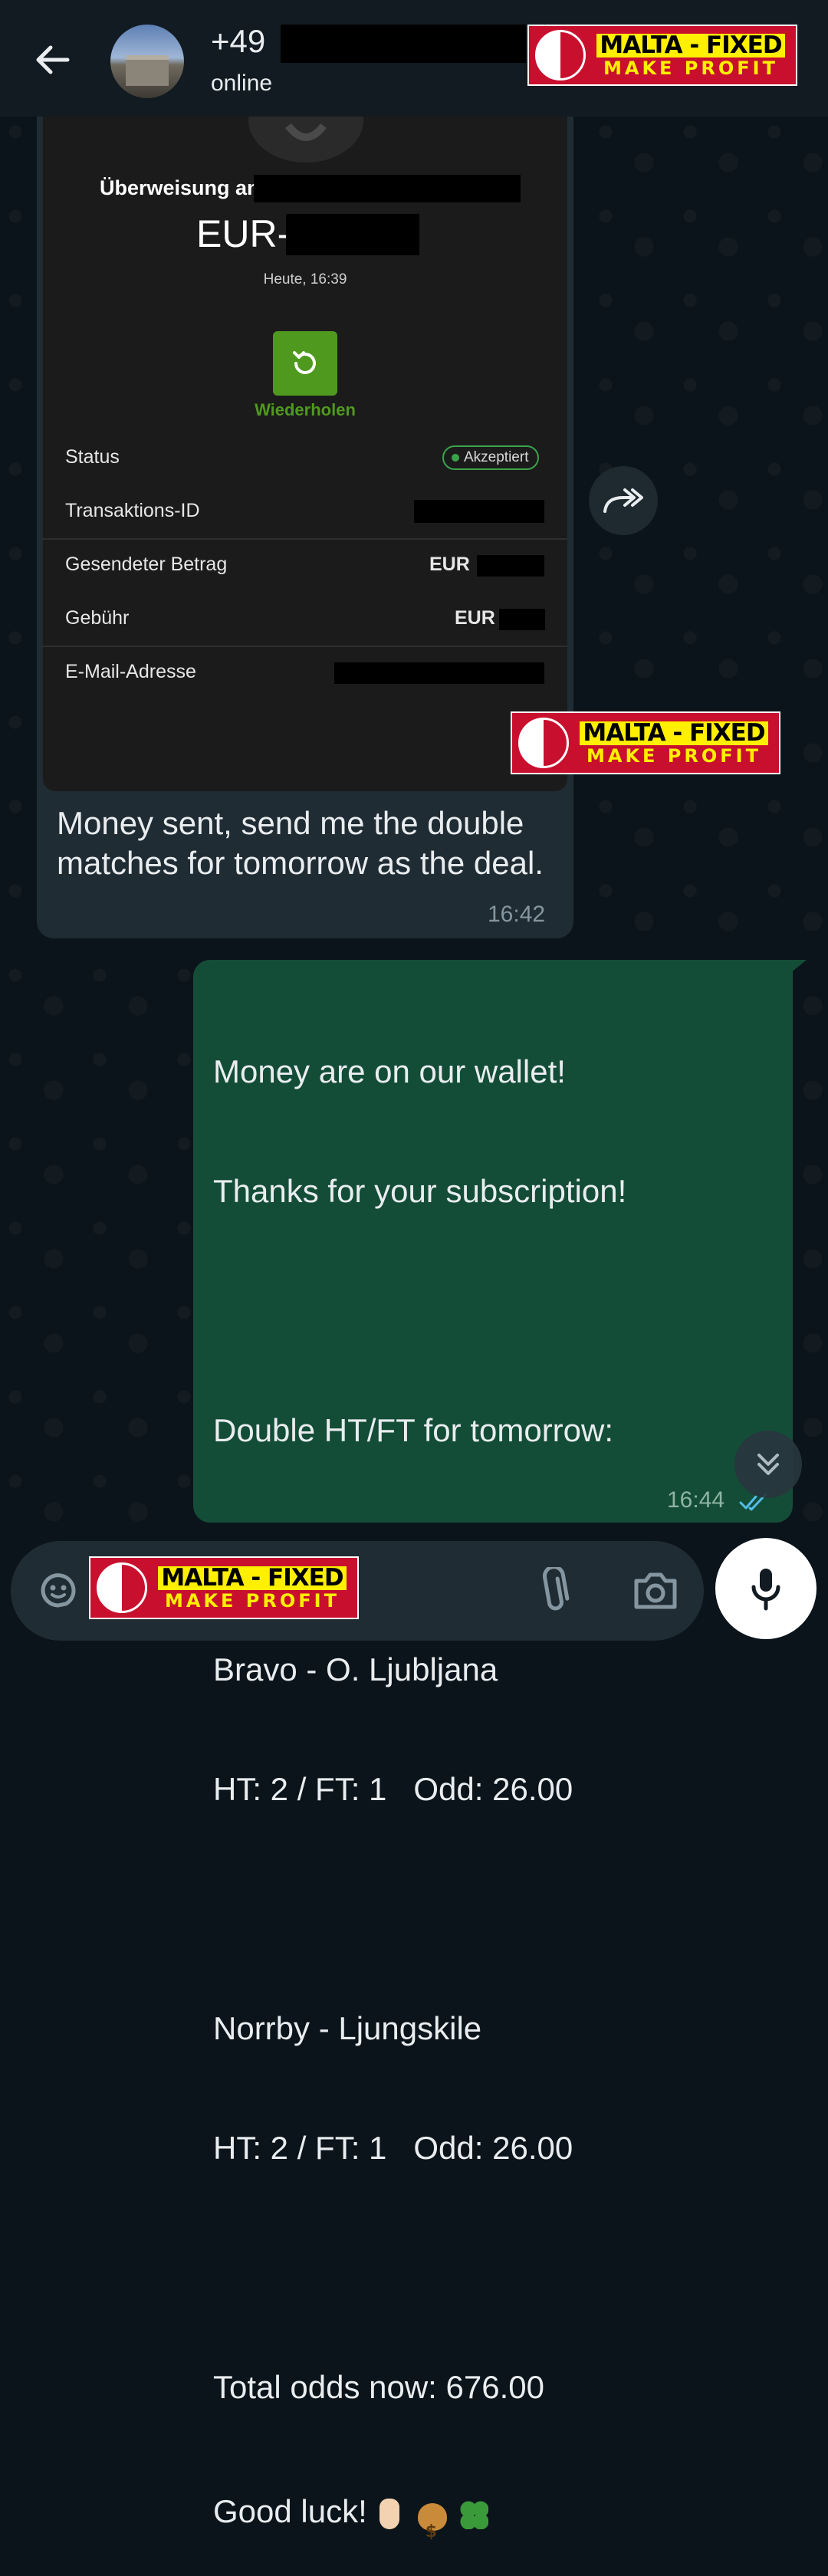  I want to click on redacted-recipient, so click(388, 189).